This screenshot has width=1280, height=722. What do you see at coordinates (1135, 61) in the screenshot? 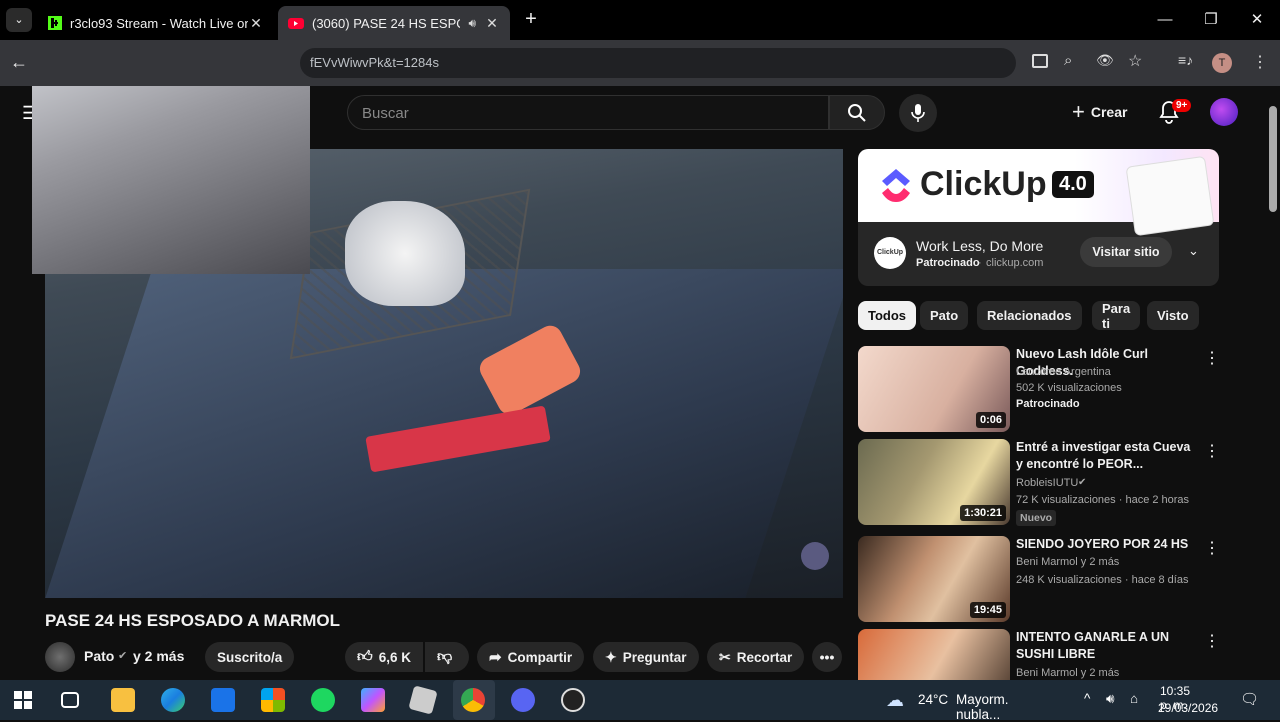
I see `bookmark-star-icon: ☆` at bounding box center [1135, 61].